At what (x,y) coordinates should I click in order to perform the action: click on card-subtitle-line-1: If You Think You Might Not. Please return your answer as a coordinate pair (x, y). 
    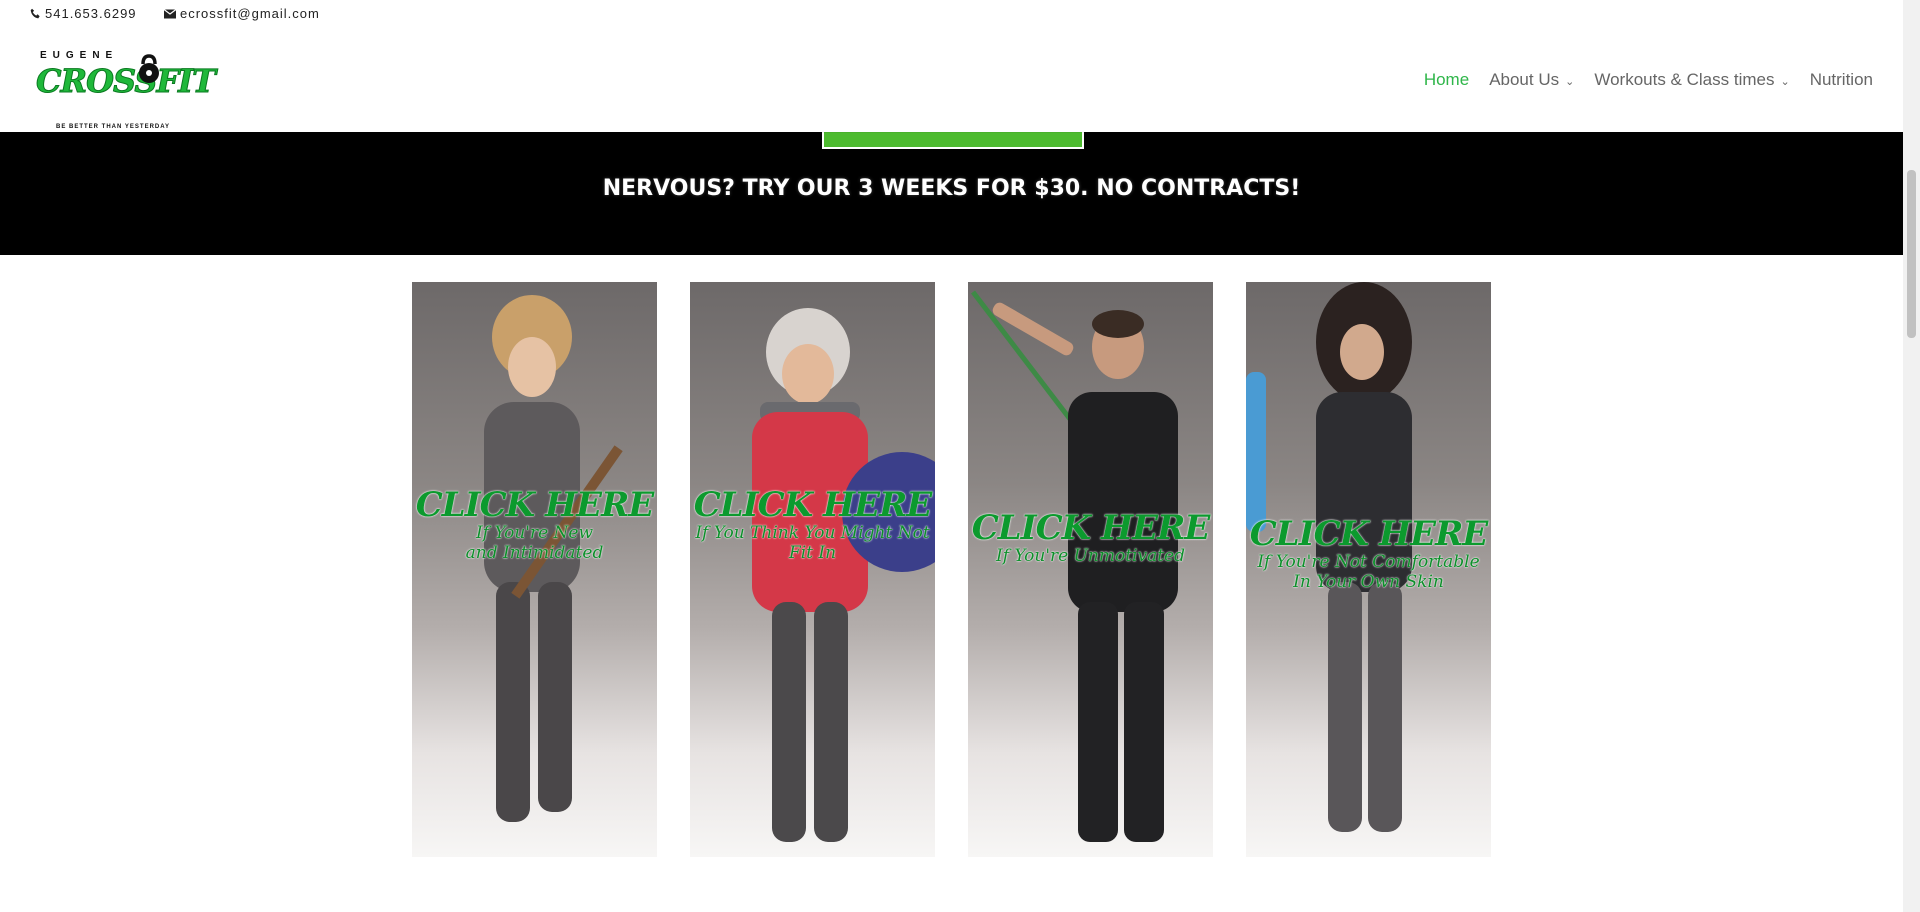
    Looking at the image, I should click on (812, 533).